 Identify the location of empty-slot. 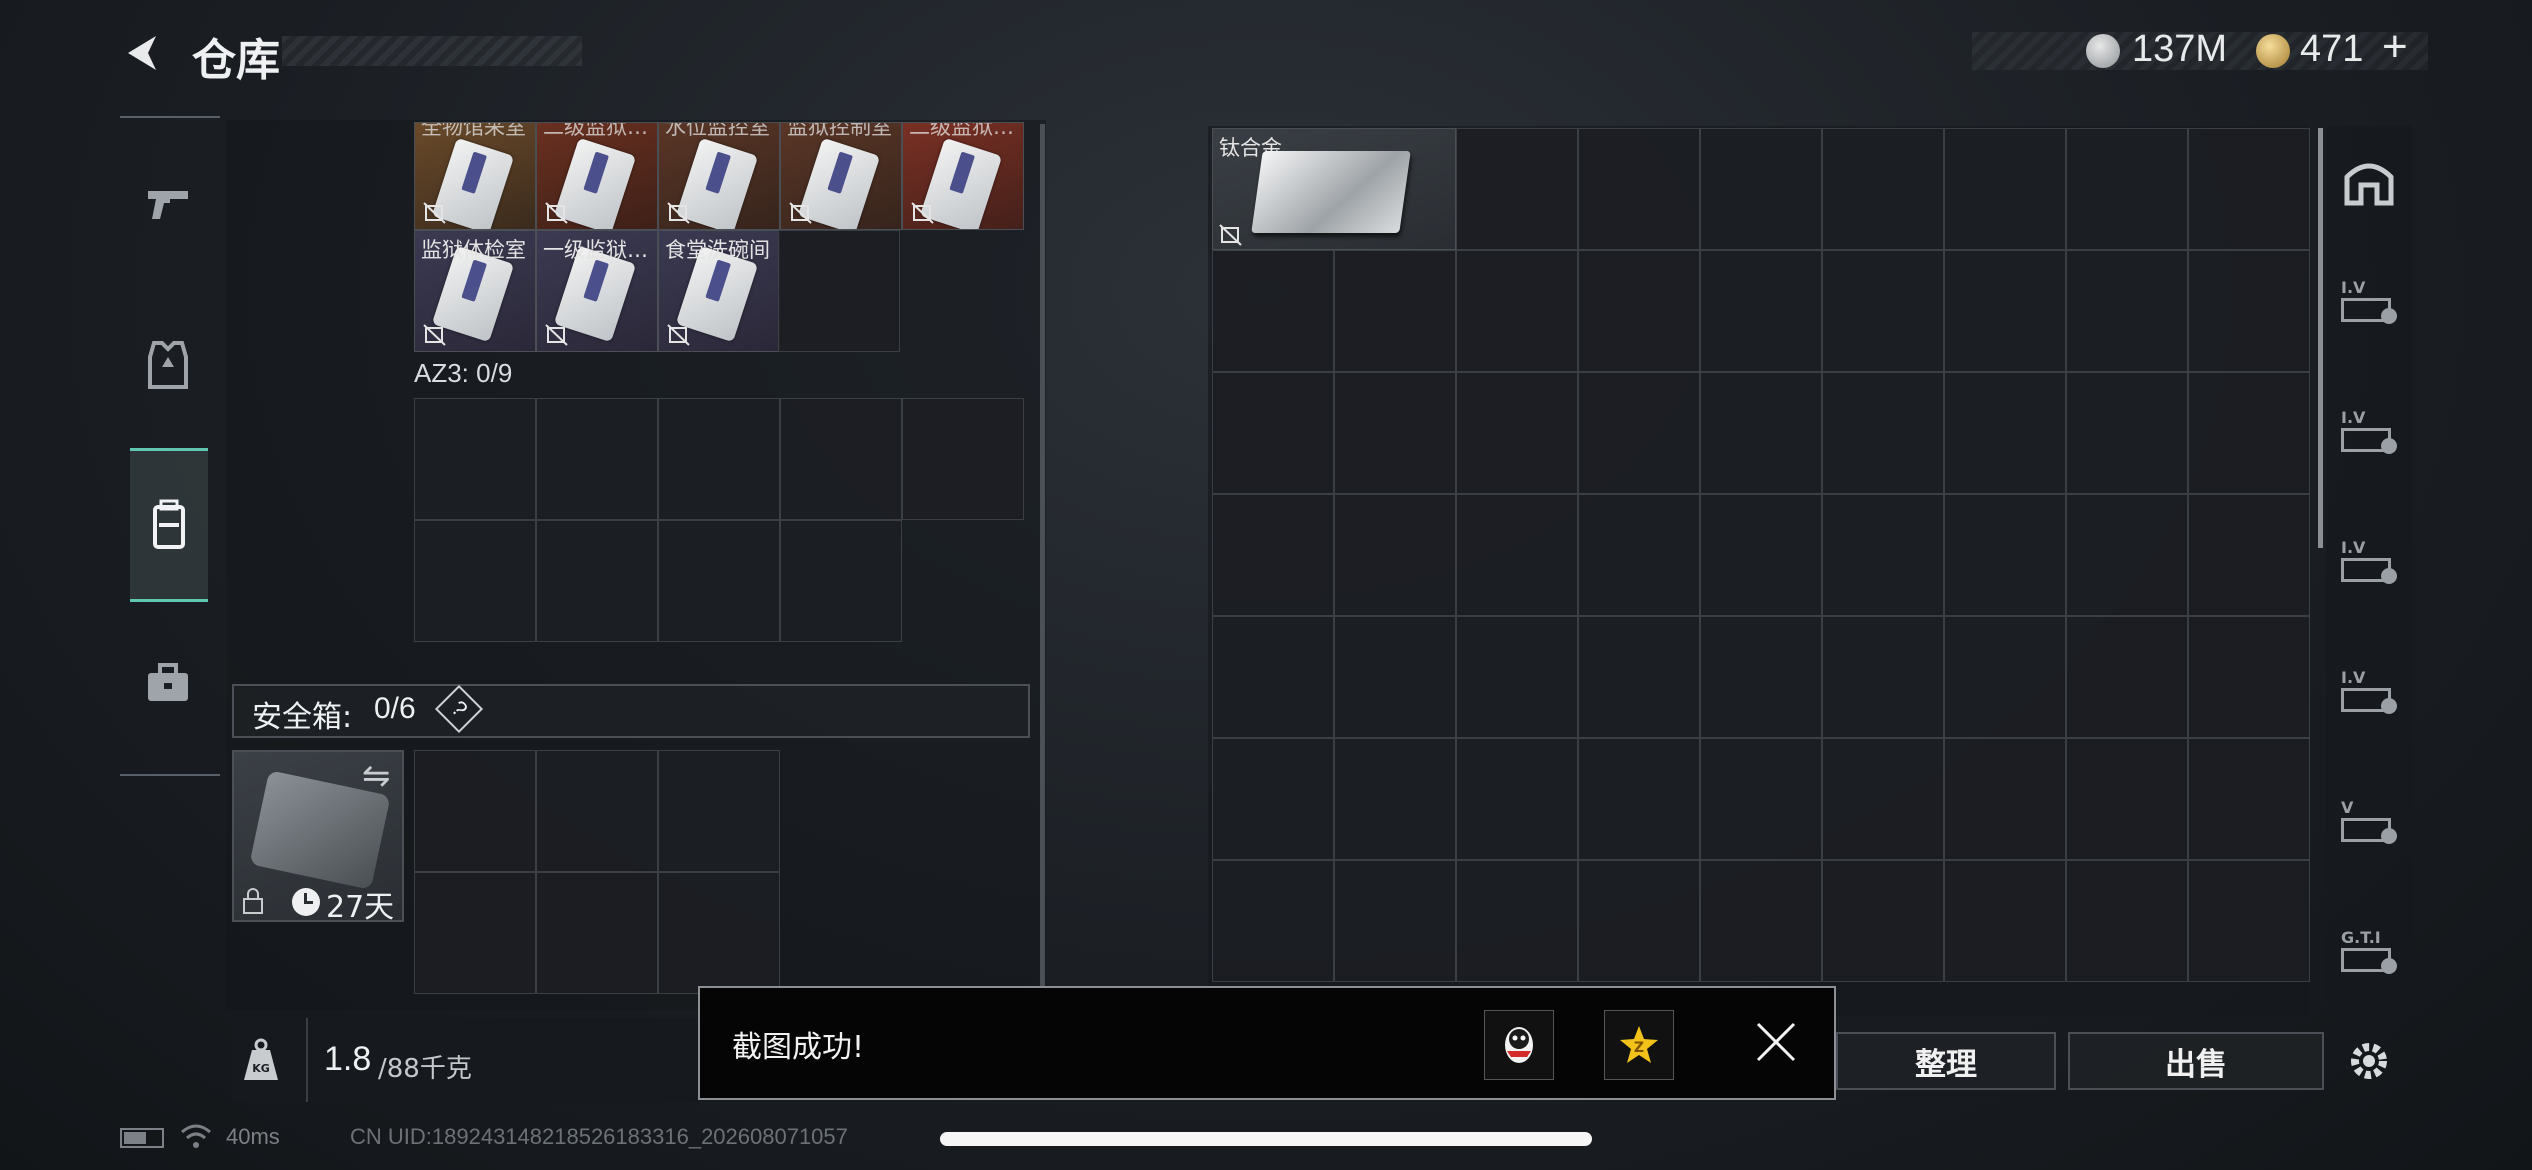
(839, 291).